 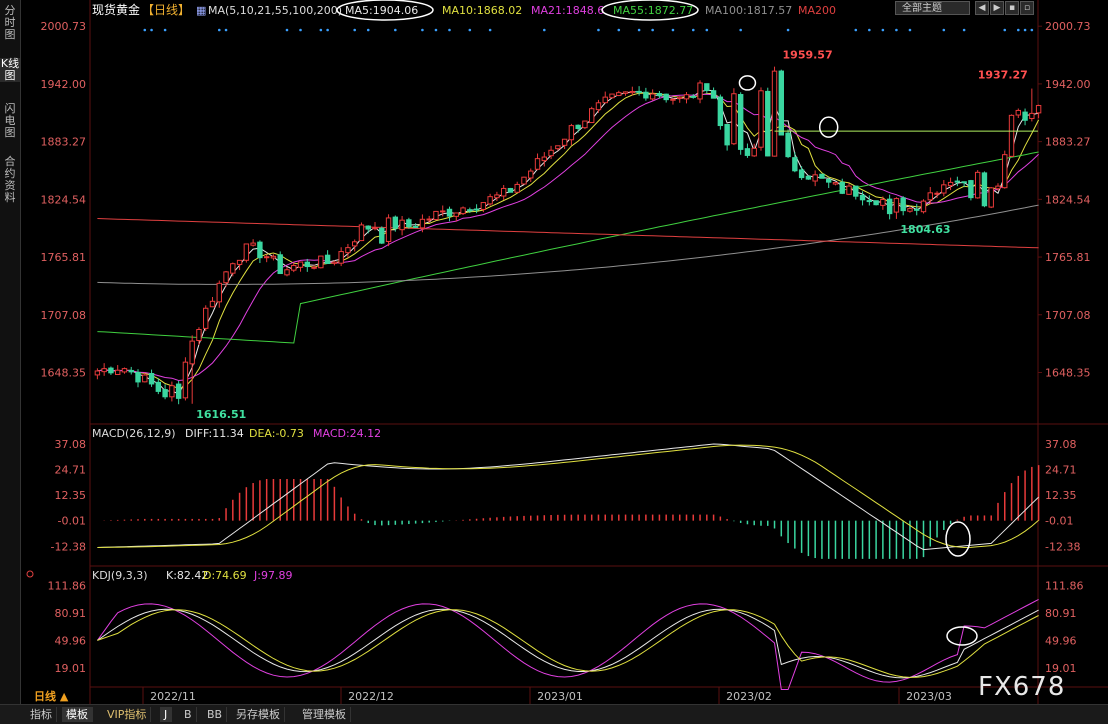 I want to click on bottom-toolbar: 日线 ▲ 指标 模板 VIP指标 J B BB 另存模板 管理模板, so click(x=554, y=707).